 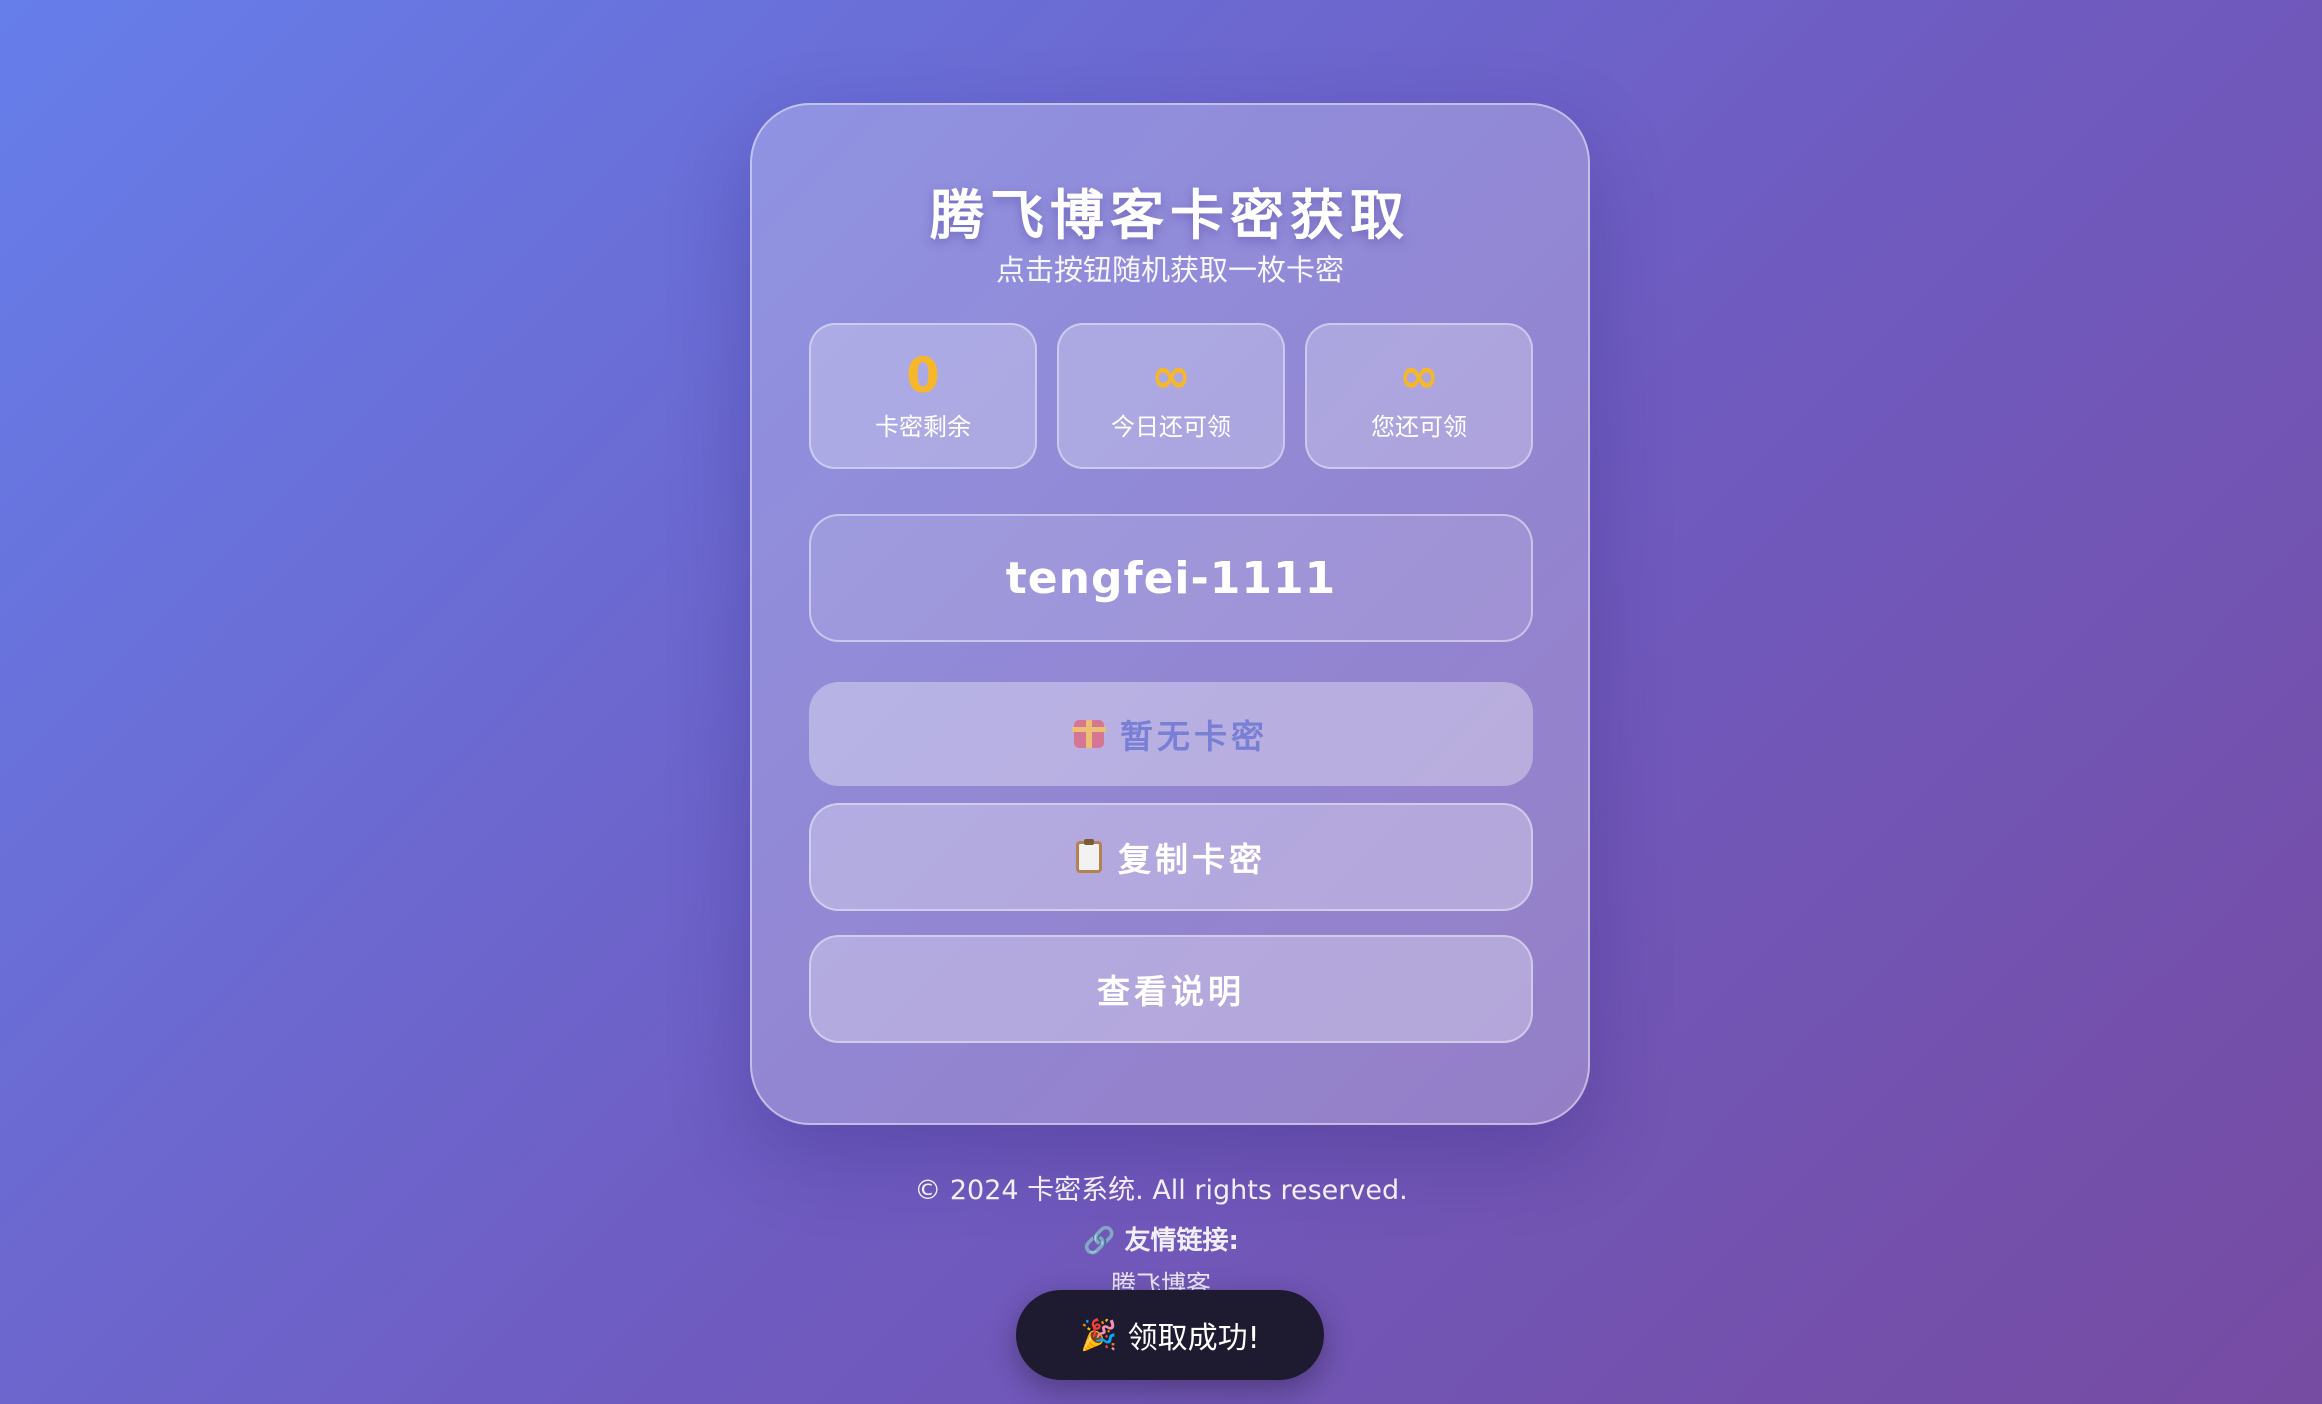 I want to click on stat-remaining: 0 卡密剩余, so click(x=923, y=396).